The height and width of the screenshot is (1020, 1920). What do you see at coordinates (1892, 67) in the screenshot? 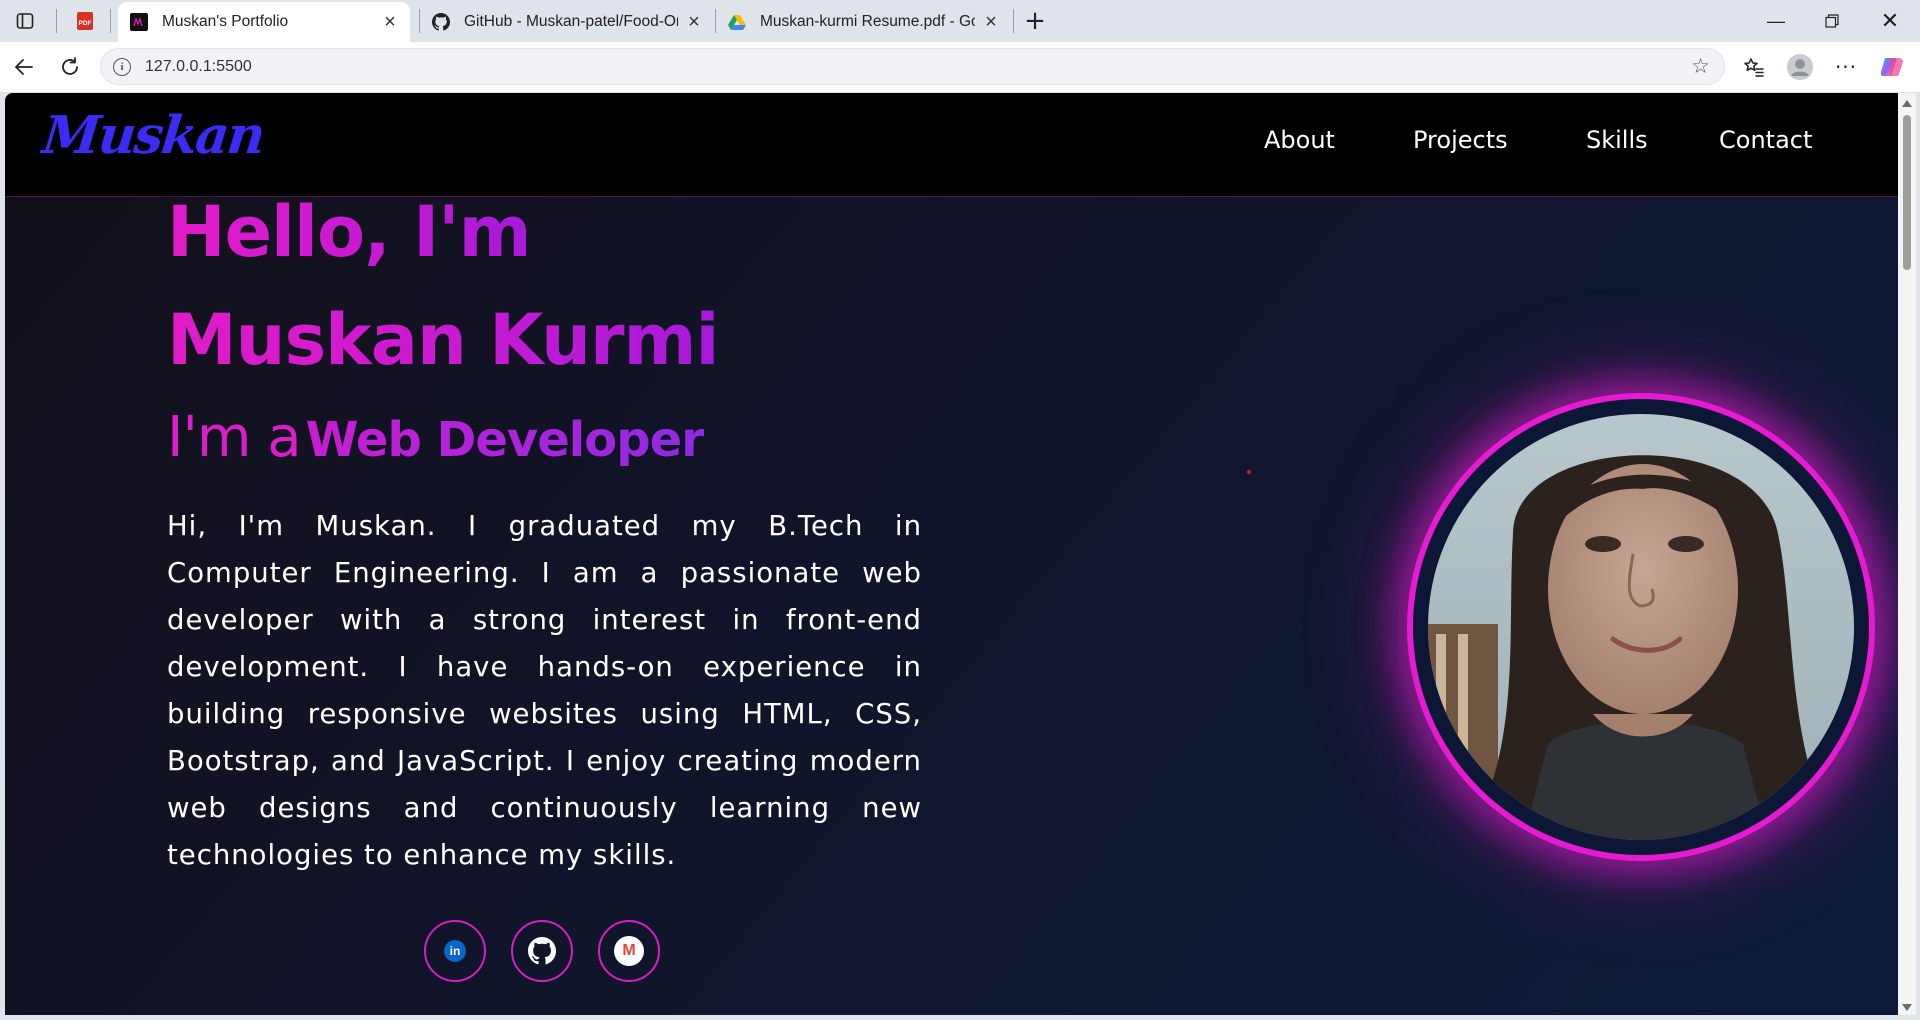
I see `copilot-icon` at bounding box center [1892, 67].